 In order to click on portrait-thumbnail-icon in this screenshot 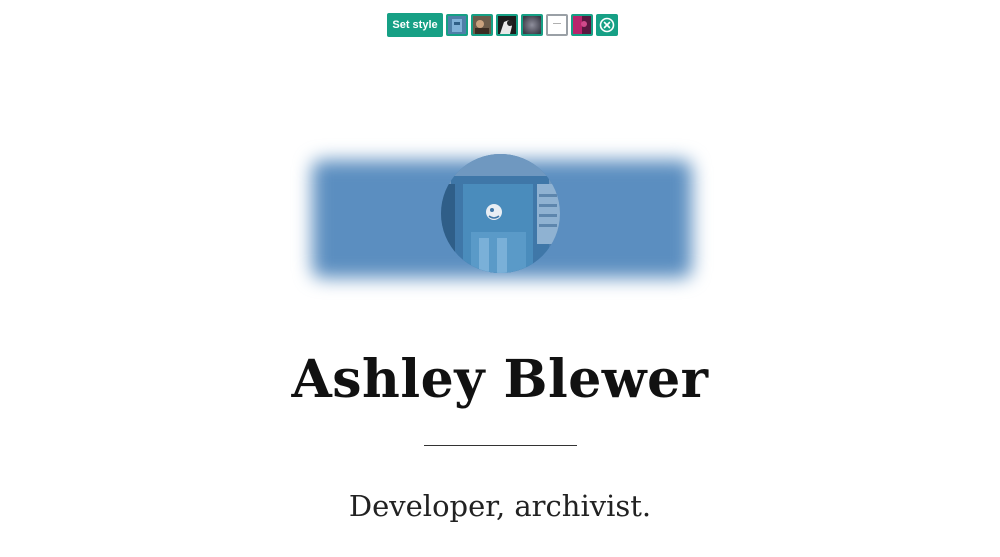, I will do `click(482, 25)`.